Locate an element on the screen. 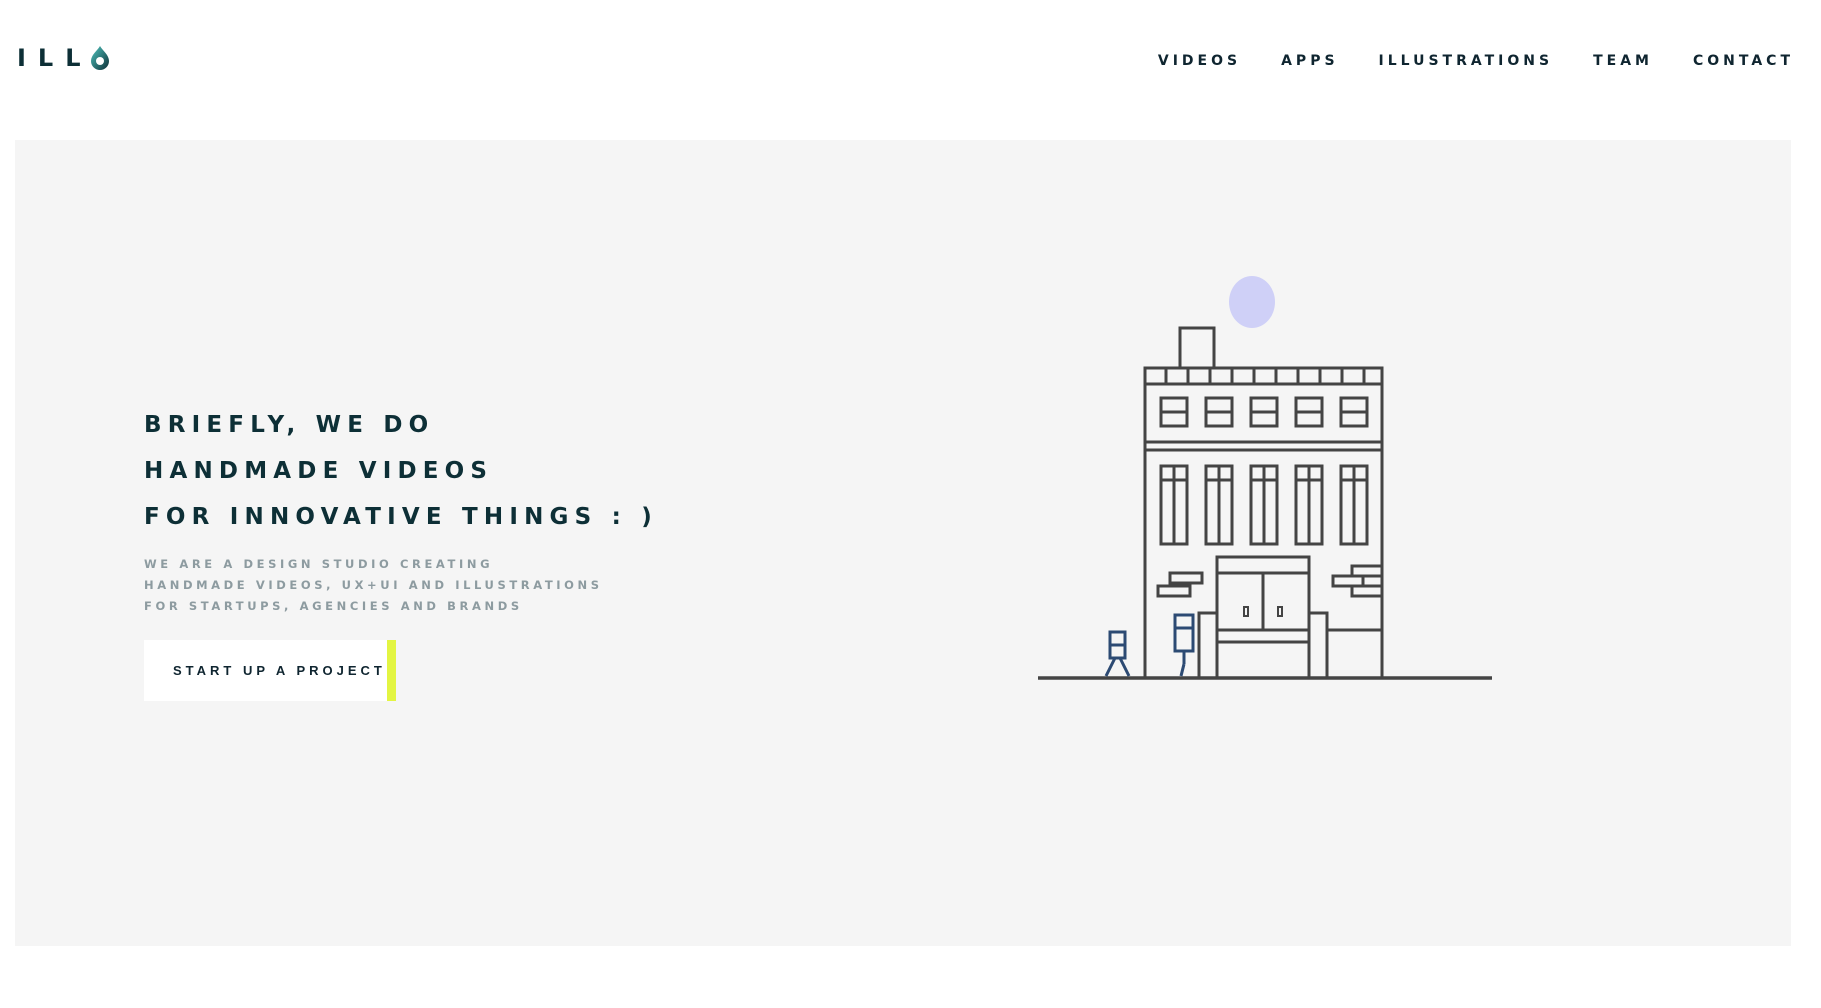 This screenshot has height=1008, width=1821. logo: ILL is located at coordinates (64, 58).